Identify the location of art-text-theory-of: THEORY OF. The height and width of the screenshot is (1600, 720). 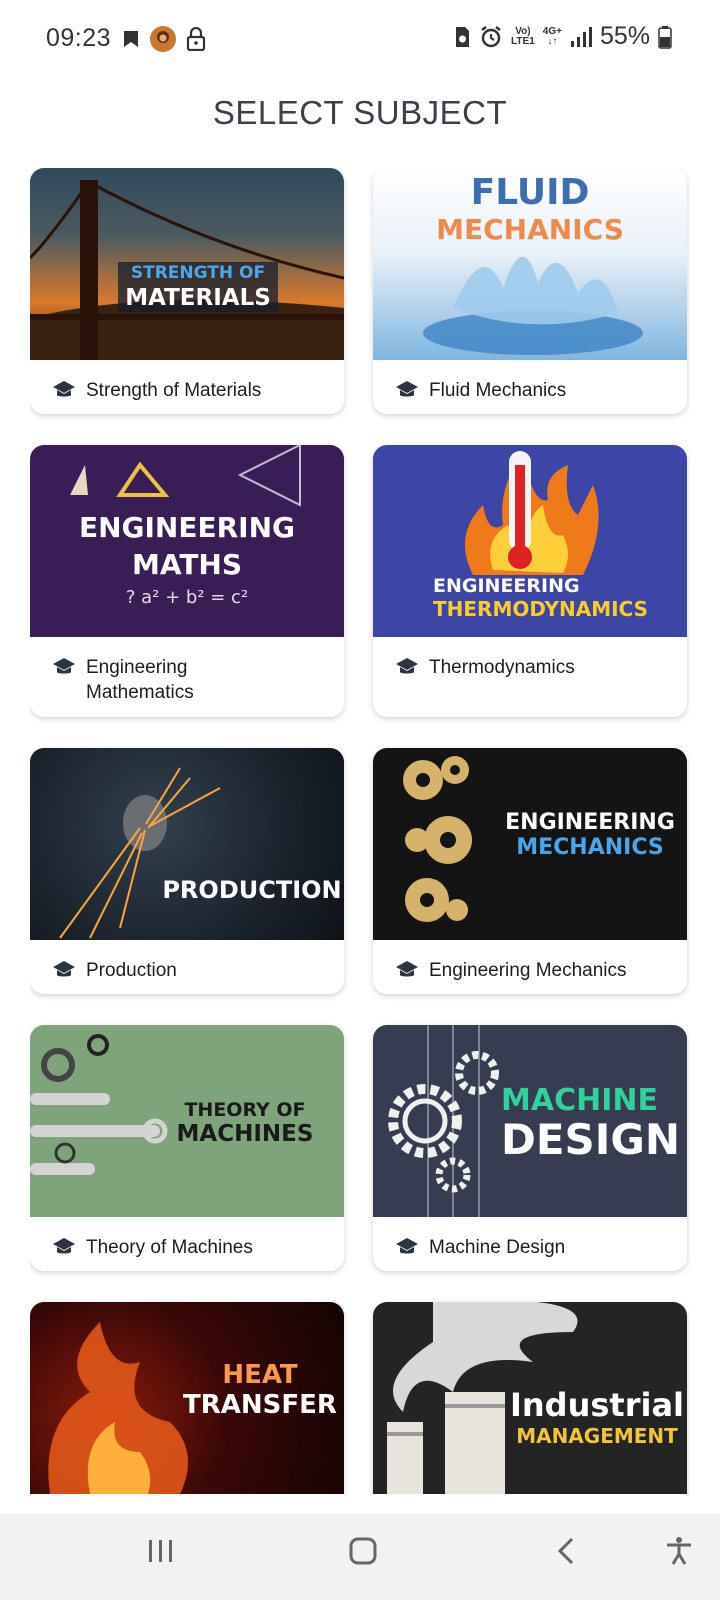
(245, 1110).